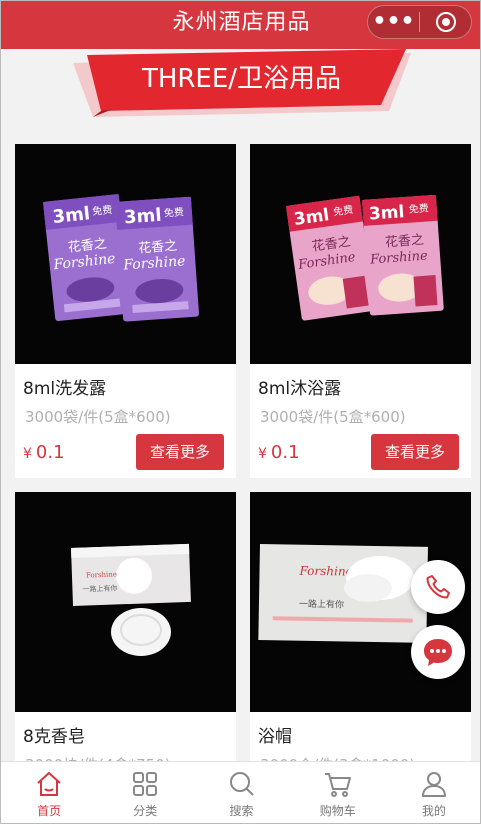 This screenshot has height=824, width=481. Describe the element at coordinates (433, 811) in the screenshot. I see `tab-label: 我的` at that location.